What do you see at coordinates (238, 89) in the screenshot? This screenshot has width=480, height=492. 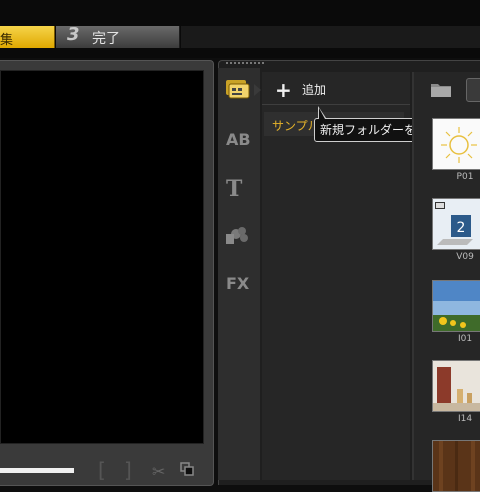 I see `media-library-icon` at bounding box center [238, 89].